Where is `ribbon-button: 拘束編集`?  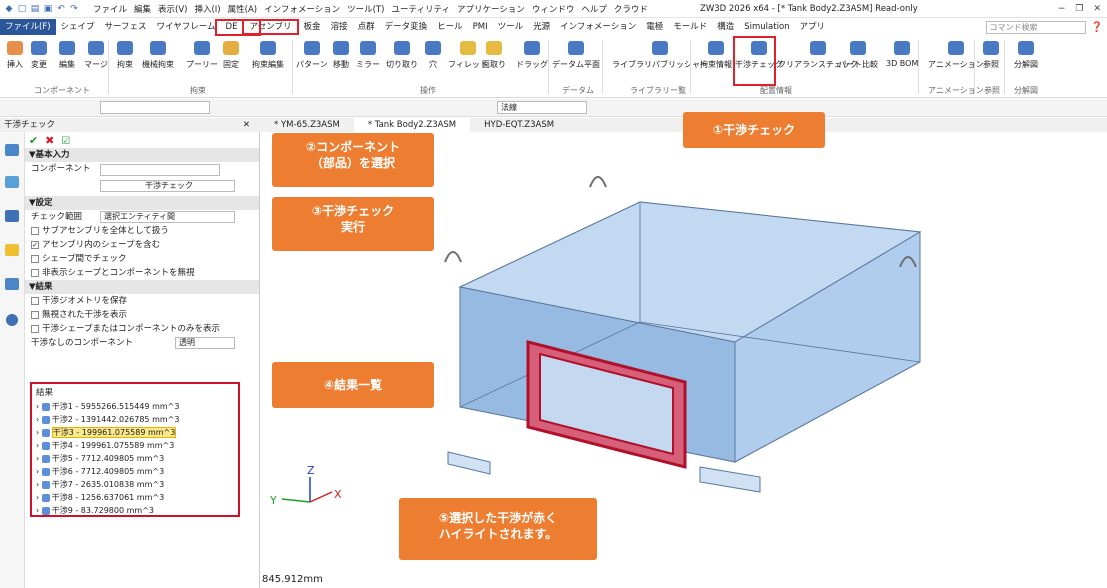
ribbon-button: 拘束編集 is located at coordinates (268, 58).